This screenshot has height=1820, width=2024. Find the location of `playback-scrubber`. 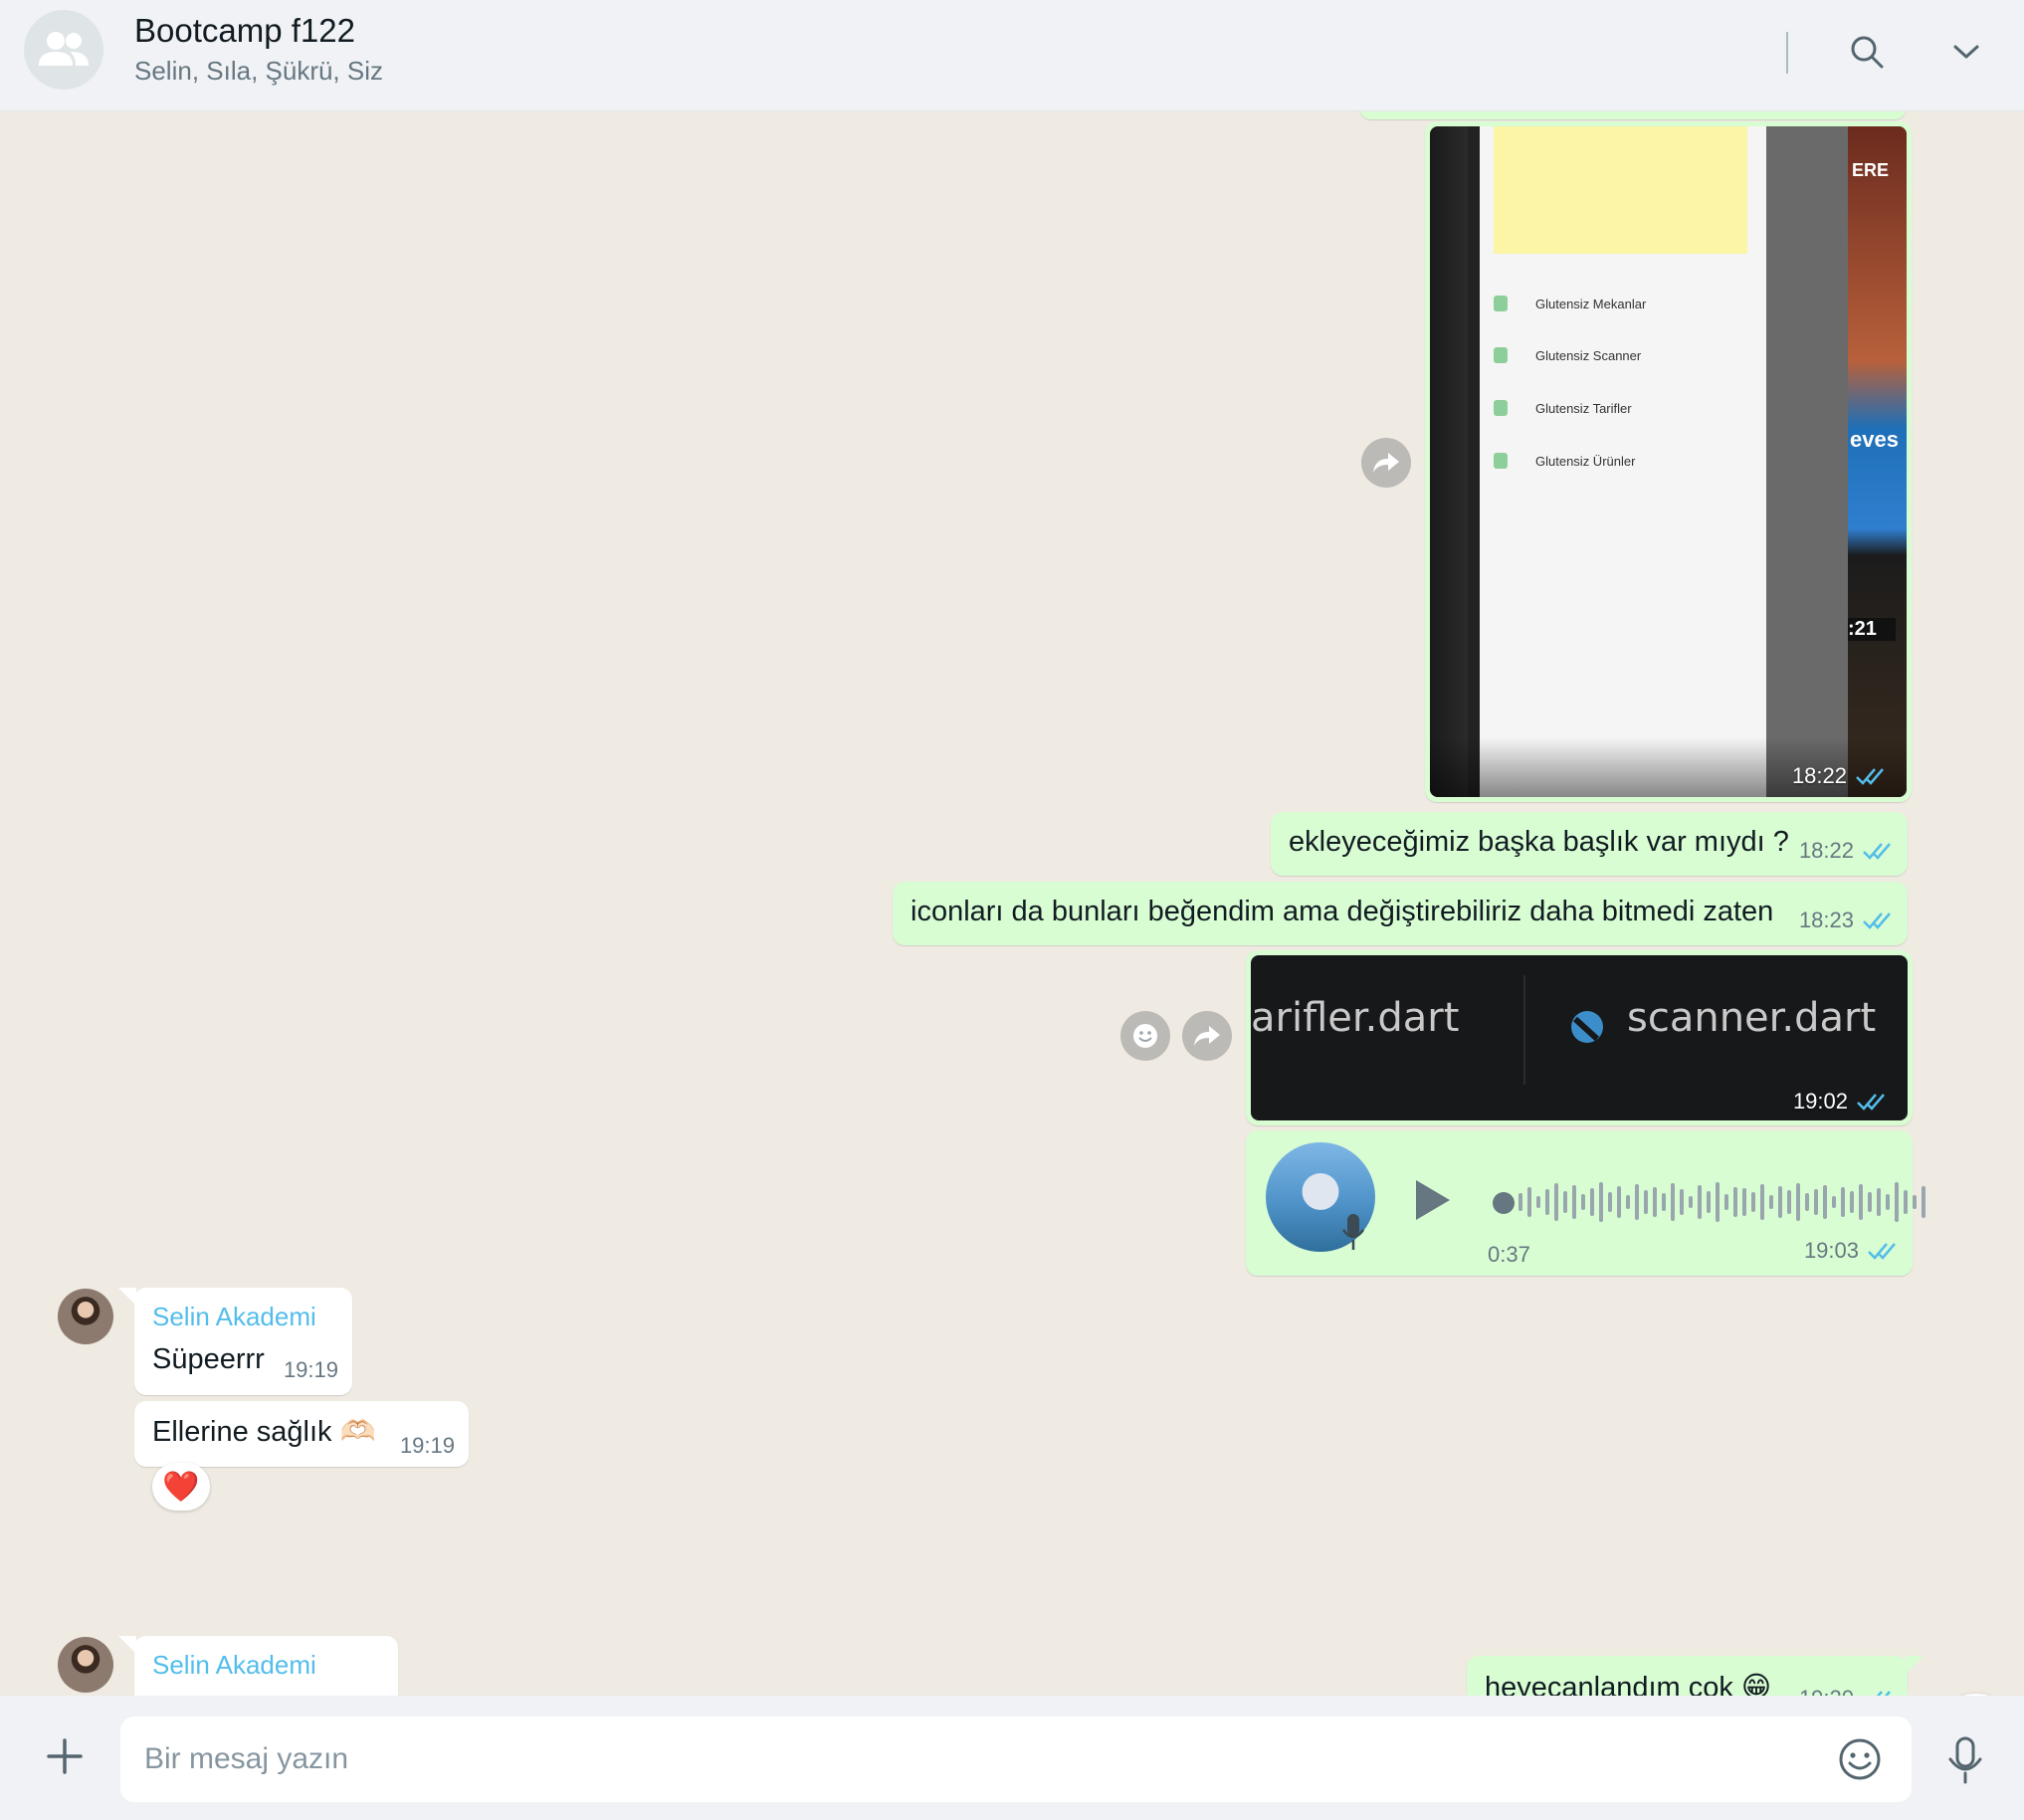

playback-scrubber is located at coordinates (1504, 1203).